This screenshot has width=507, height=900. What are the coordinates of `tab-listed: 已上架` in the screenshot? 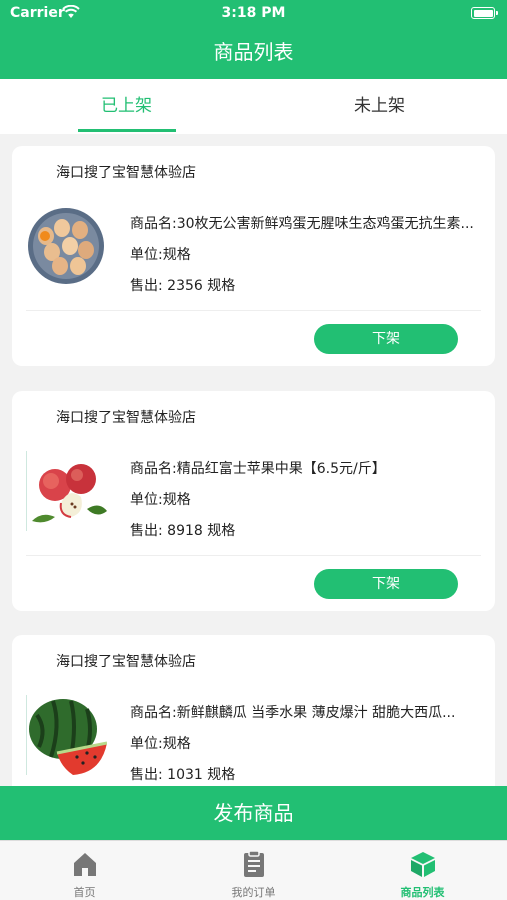 It's located at (126, 106).